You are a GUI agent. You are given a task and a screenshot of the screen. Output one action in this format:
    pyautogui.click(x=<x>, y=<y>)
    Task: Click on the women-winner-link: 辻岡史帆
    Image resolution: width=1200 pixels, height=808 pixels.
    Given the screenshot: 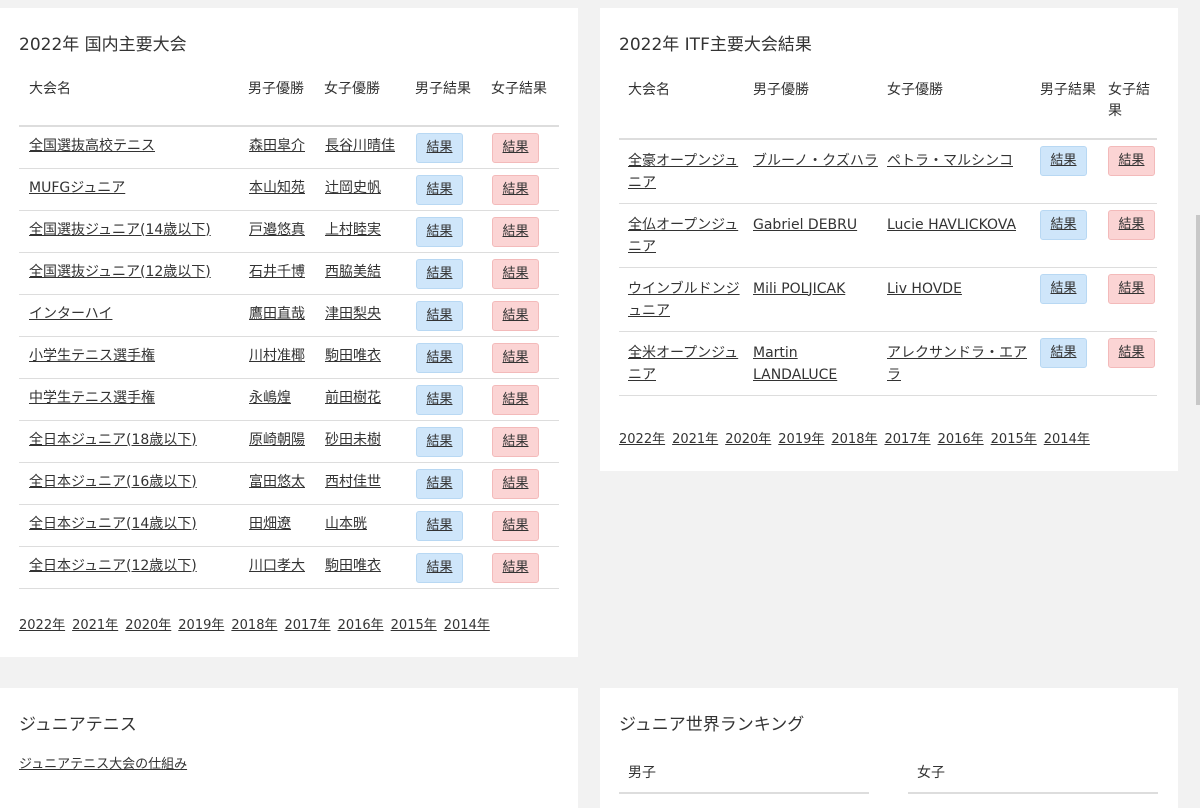 What is the action you would take?
    pyautogui.click(x=353, y=188)
    